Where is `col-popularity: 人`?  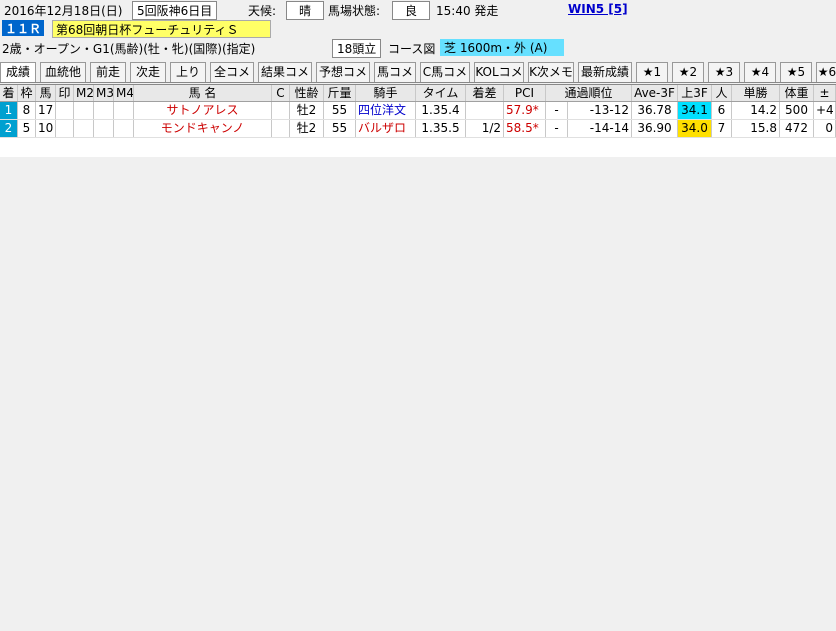 col-popularity: 人 is located at coordinates (722, 93).